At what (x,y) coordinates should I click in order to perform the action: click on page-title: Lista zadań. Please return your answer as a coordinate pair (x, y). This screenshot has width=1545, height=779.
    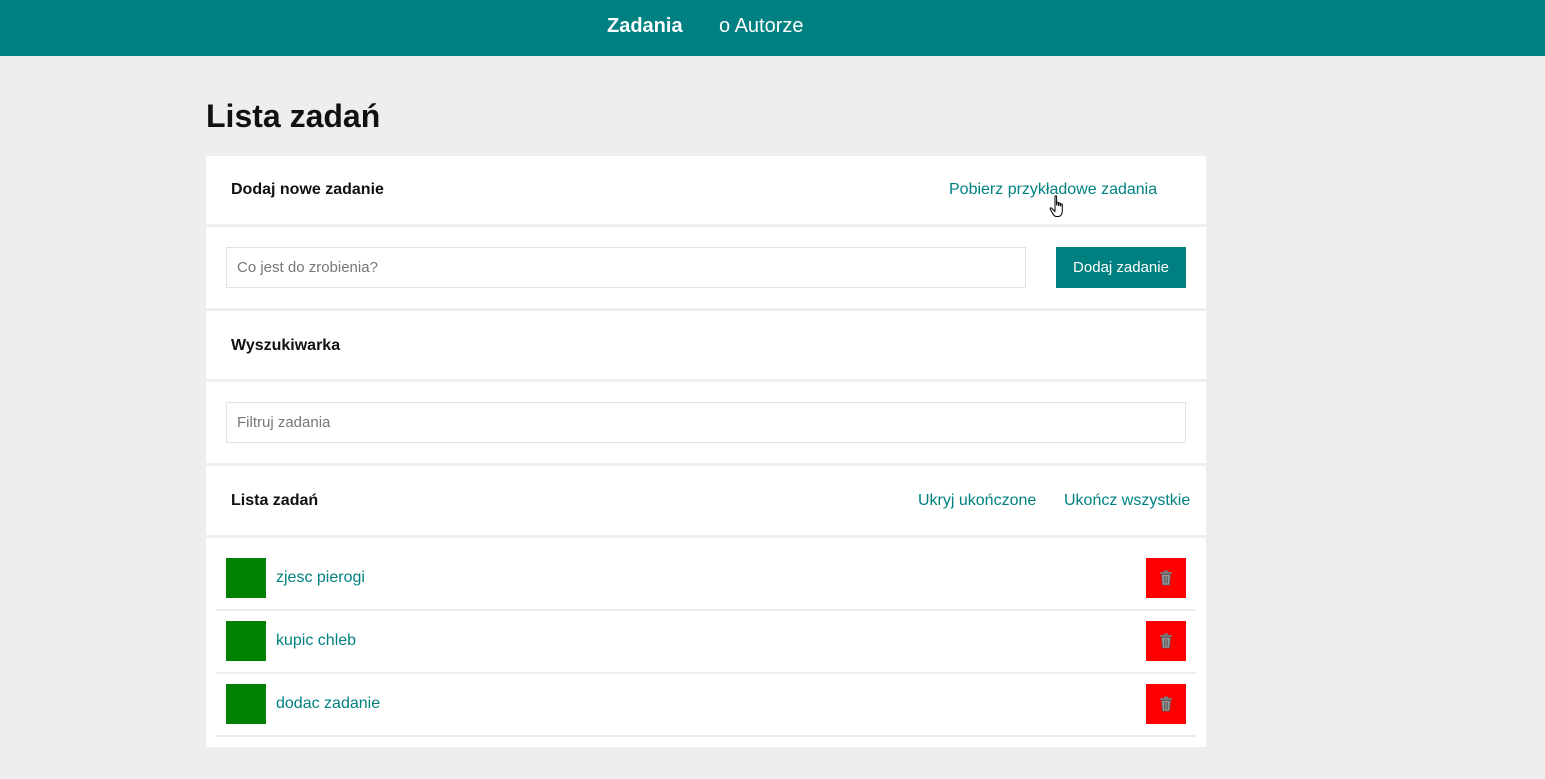
    Looking at the image, I should click on (293, 116).